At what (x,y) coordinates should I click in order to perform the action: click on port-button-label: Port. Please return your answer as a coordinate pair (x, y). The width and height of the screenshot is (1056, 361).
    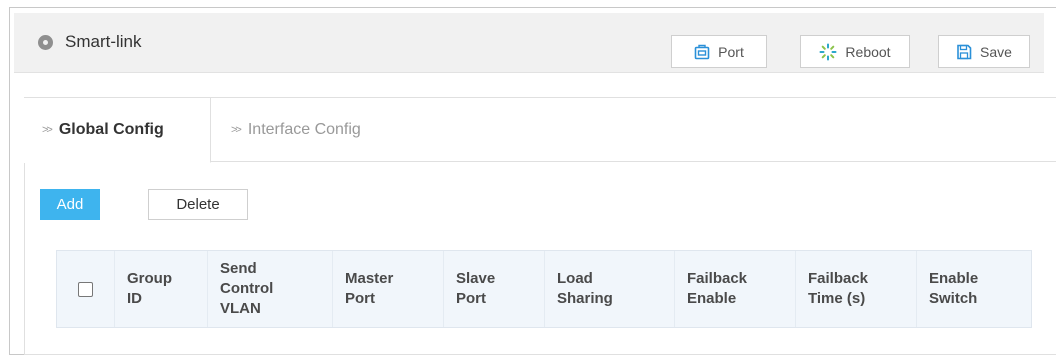
    Looking at the image, I should click on (731, 51).